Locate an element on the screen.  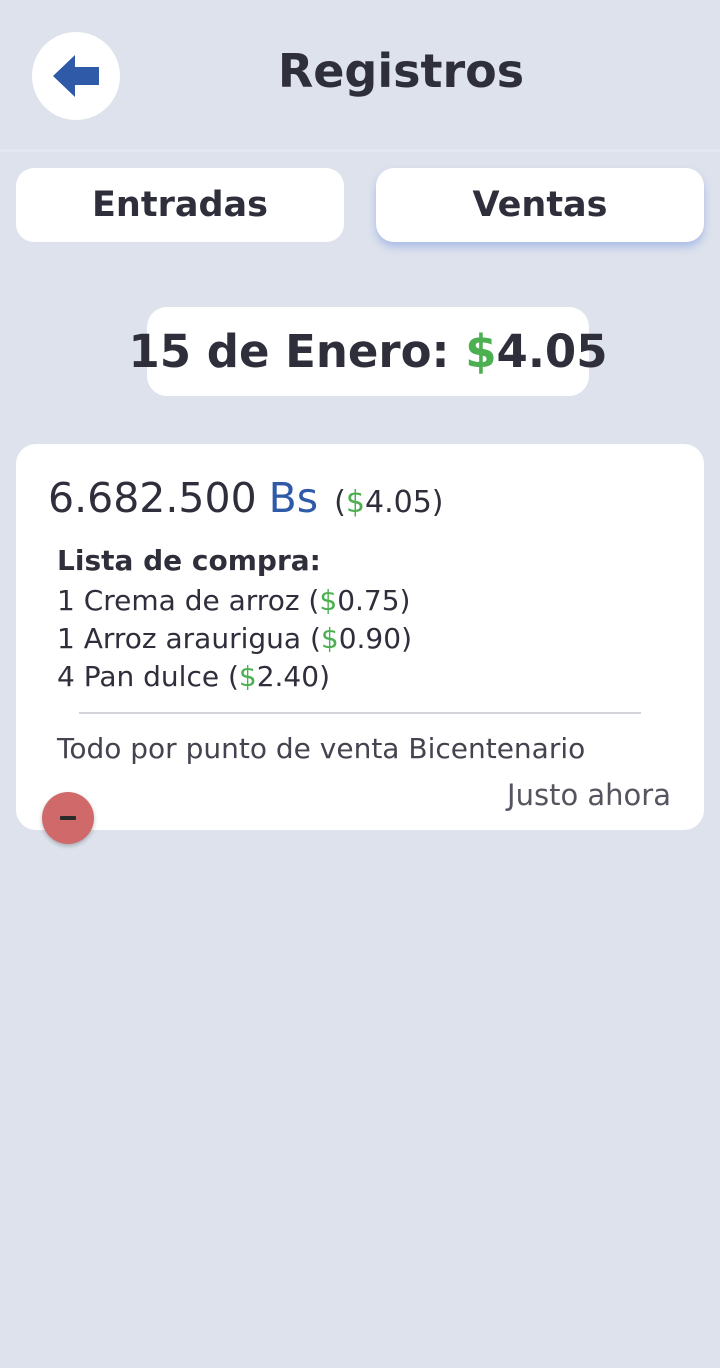
item-text: 1 Arroz araurigua ( is located at coordinates (189, 638).